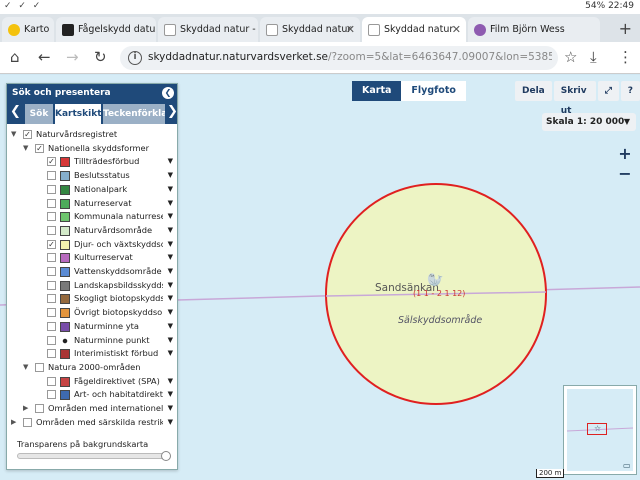  What do you see at coordinates (166, 456) in the screenshot?
I see `slider-handle` at bounding box center [166, 456].